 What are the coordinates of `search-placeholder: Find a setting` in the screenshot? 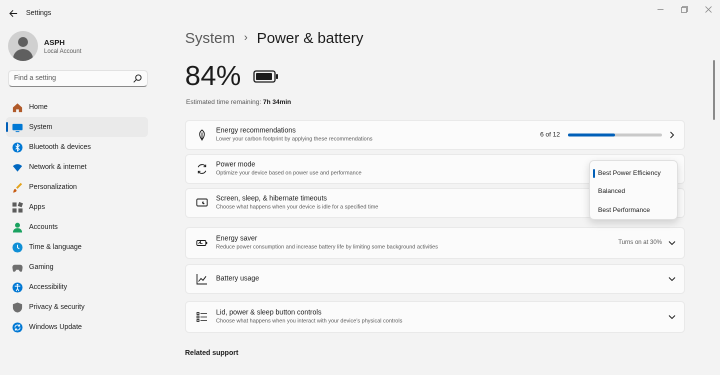 It's located at (35, 78).